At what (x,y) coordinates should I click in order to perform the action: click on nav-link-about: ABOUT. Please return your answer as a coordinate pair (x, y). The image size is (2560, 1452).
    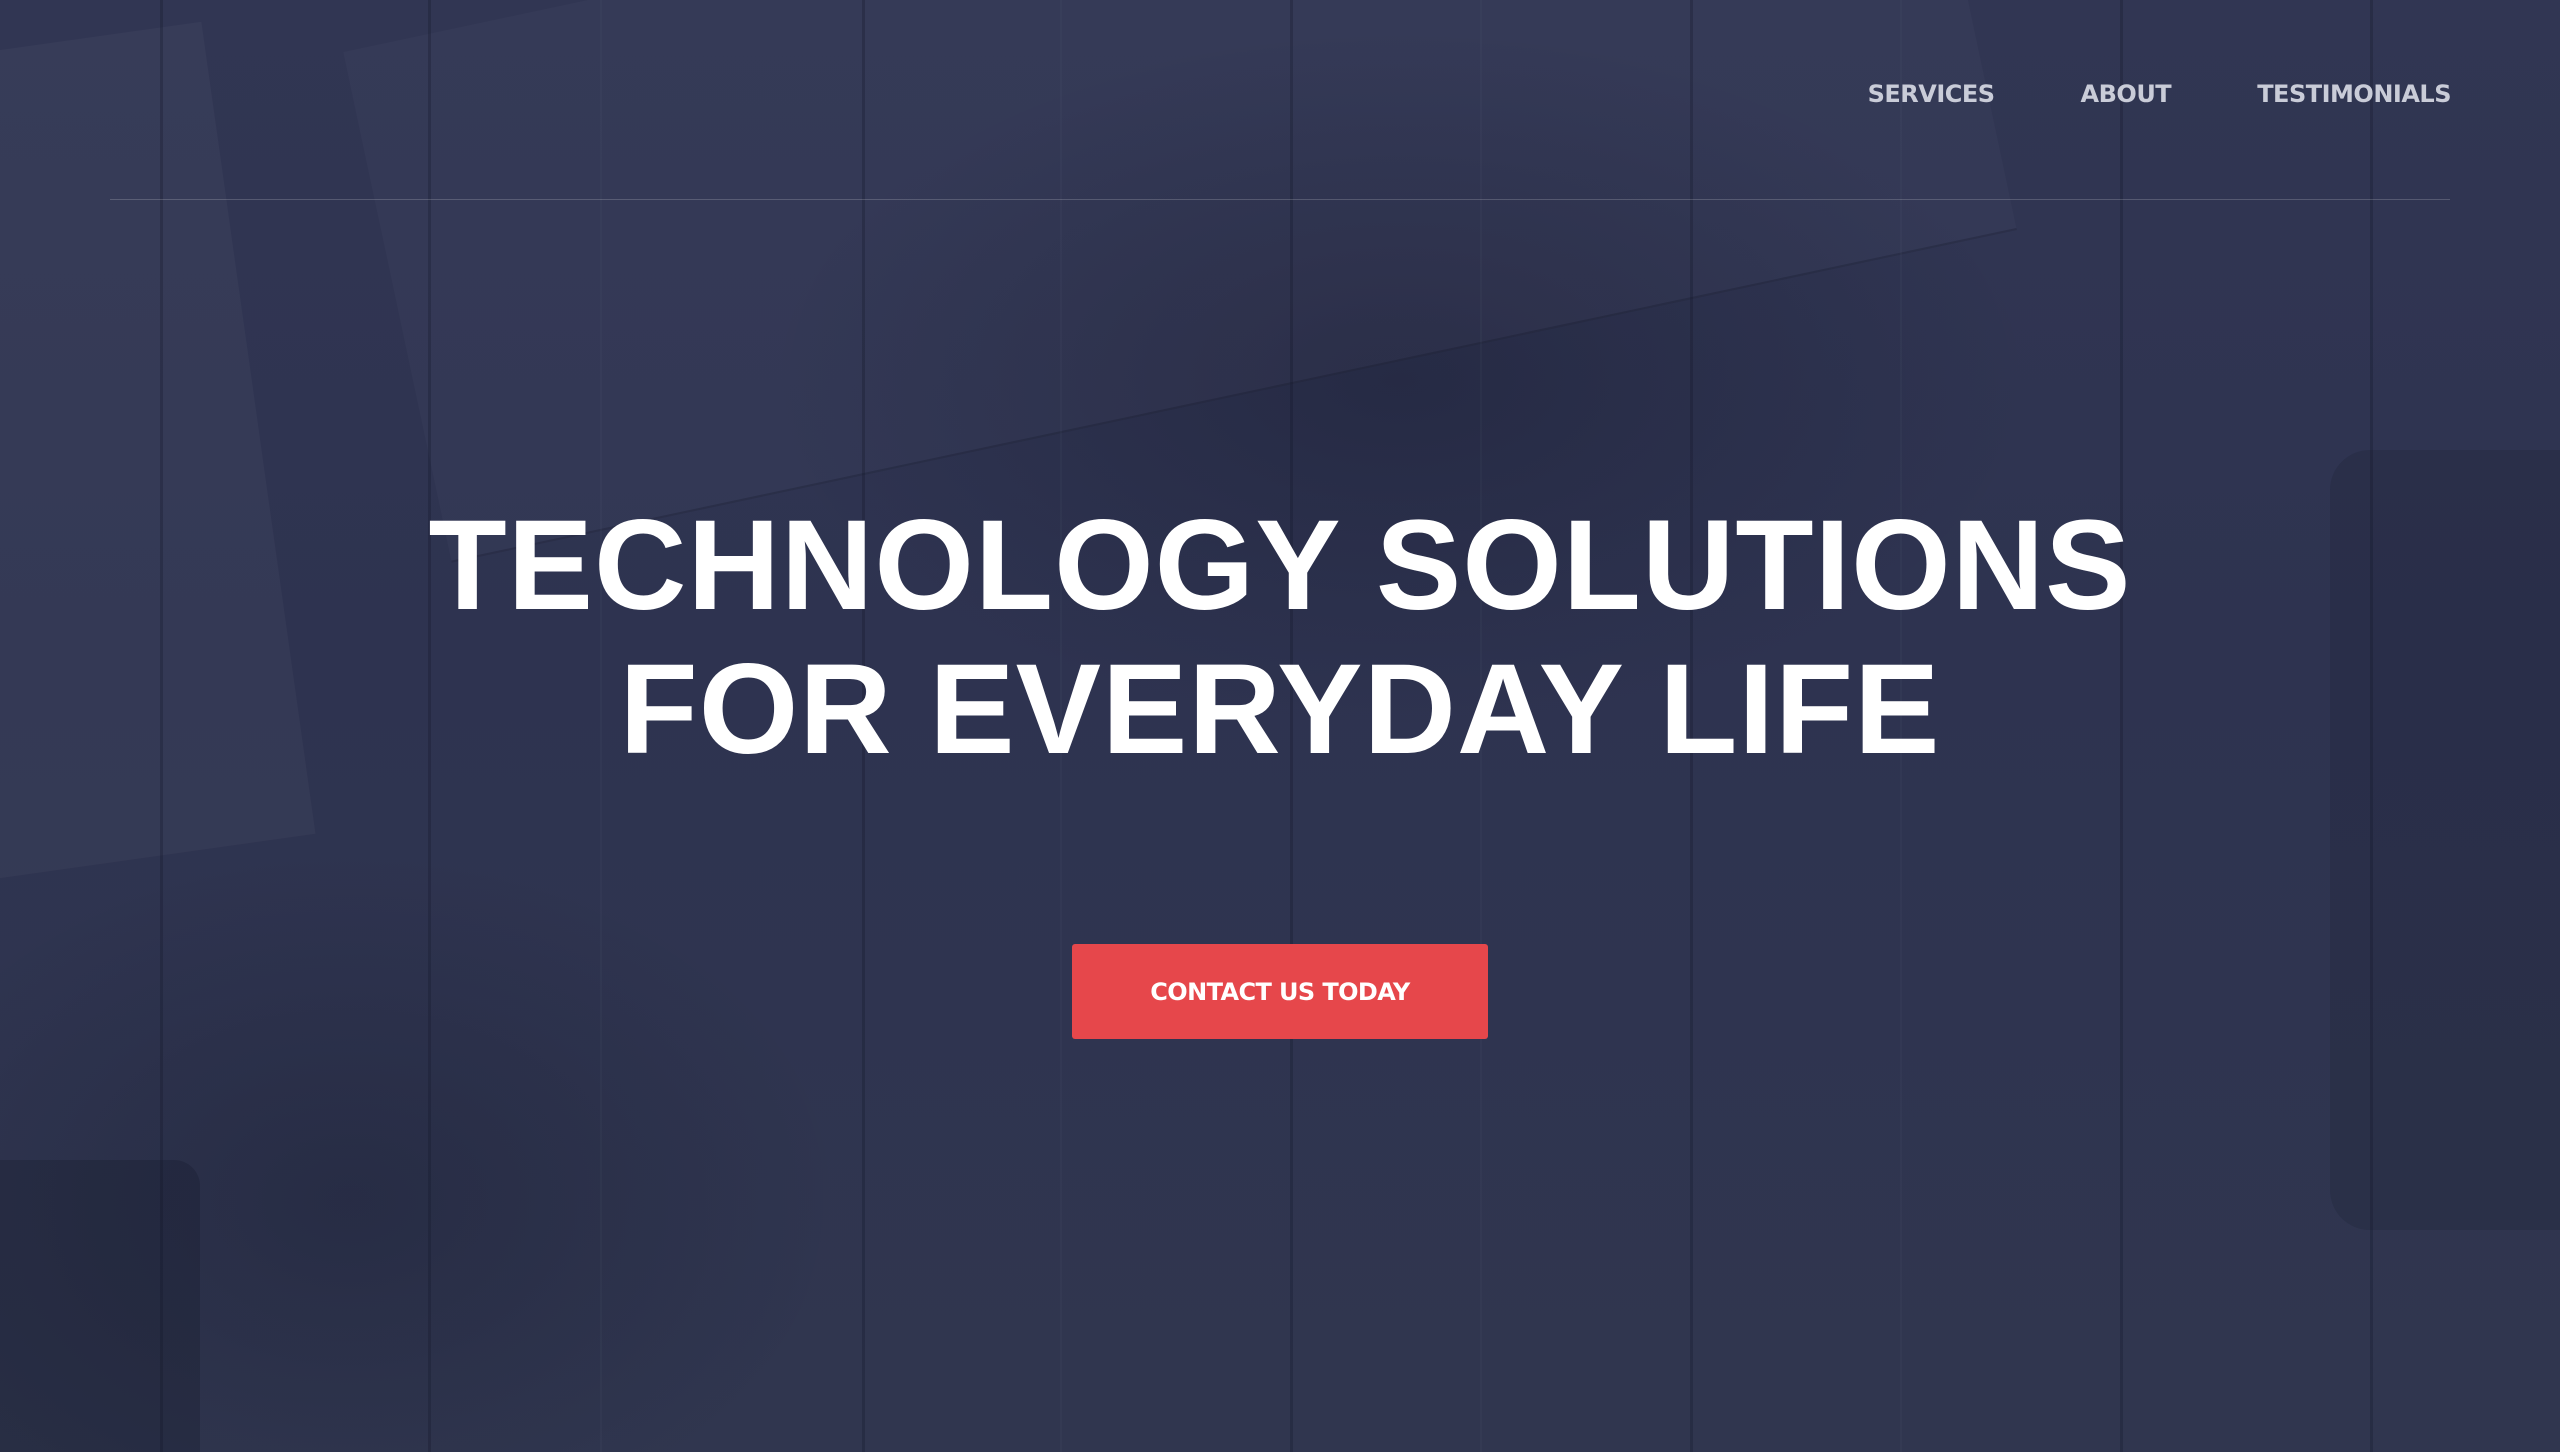
    Looking at the image, I should click on (2126, 94).